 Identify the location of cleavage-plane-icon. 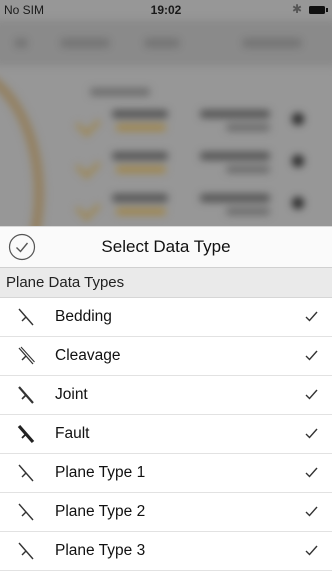
(26, 355).